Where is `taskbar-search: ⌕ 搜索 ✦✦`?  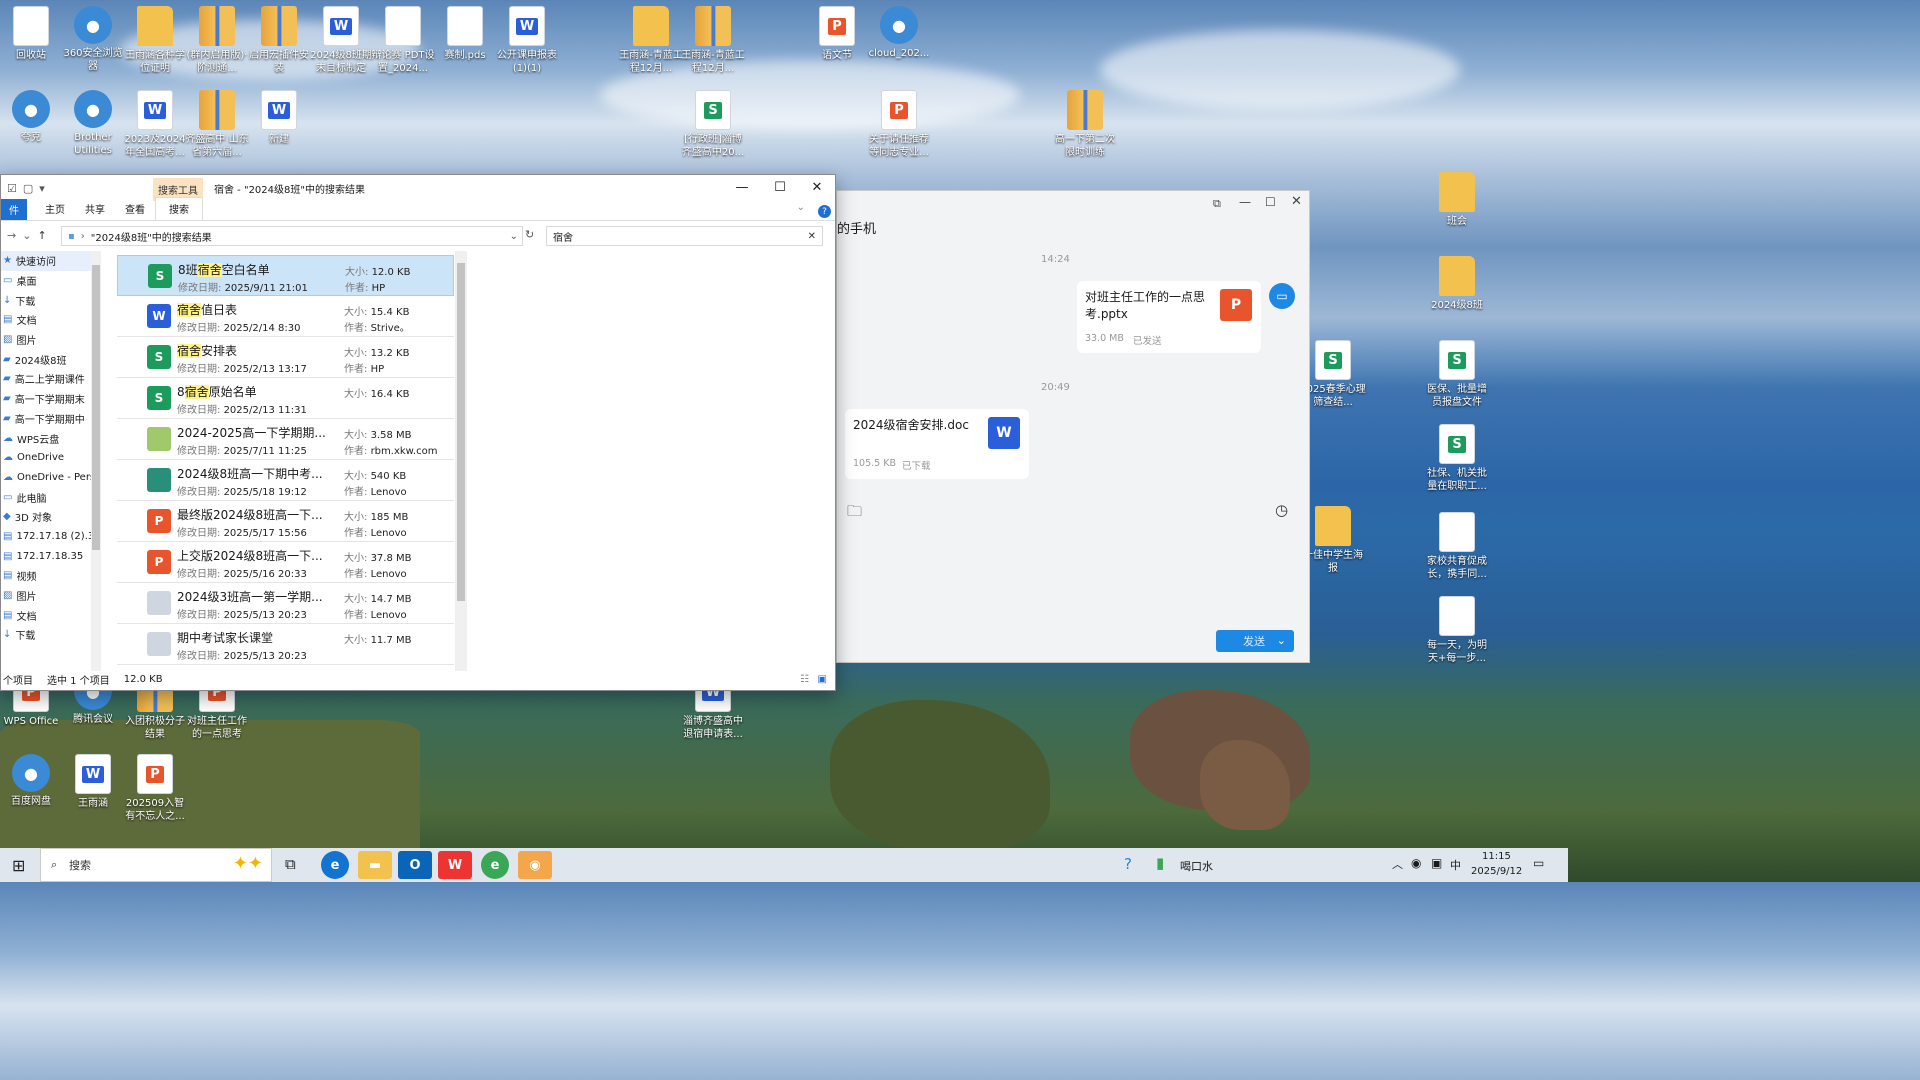 taskbar-search: ⌕ 搜索 ✦✦ is located at coordinates (156, 865).